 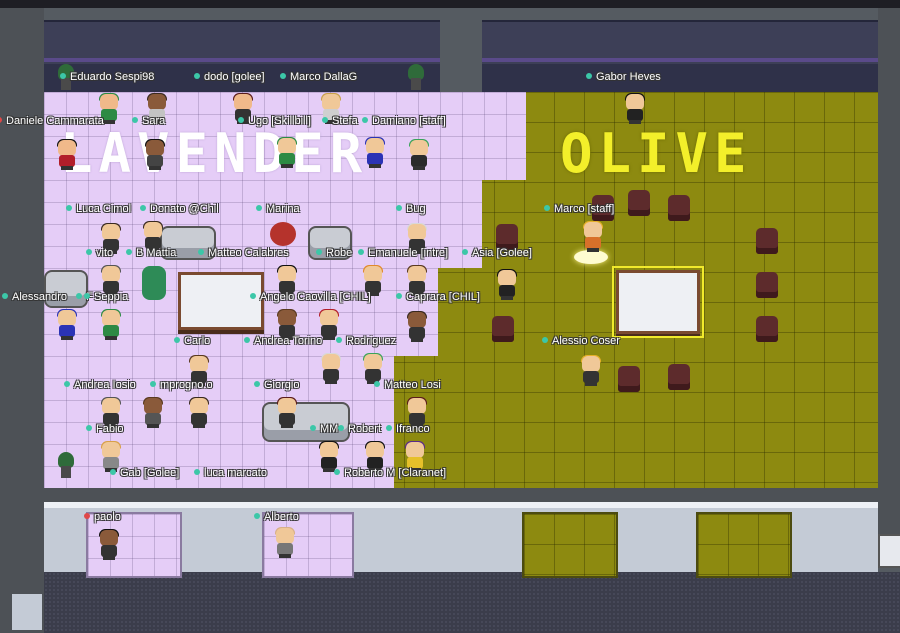 What do you see at coordinates (340, 121) in the screenshot?
I see `player-name-label: Stefa` at bounding box center [340, 121].